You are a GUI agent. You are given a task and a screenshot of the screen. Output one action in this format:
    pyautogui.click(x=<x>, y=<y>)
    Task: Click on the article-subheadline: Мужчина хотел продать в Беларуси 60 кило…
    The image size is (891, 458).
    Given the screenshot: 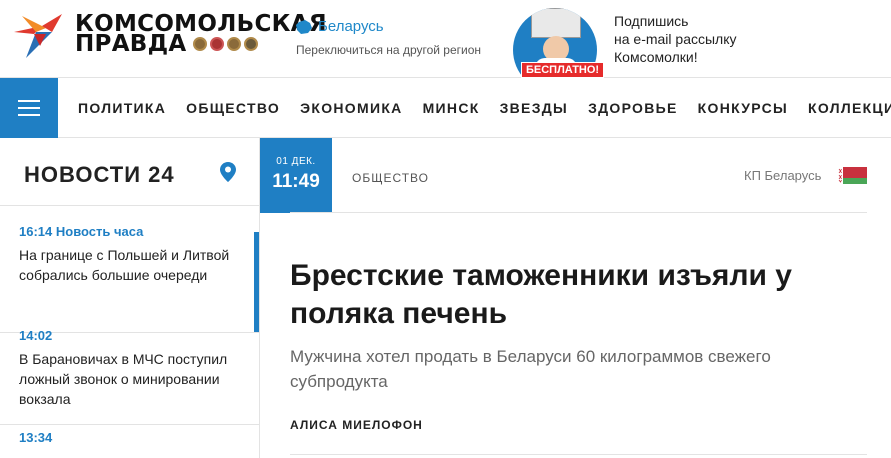 What is the action you would take?
    pyautogui.click(x=530, y=369)
    